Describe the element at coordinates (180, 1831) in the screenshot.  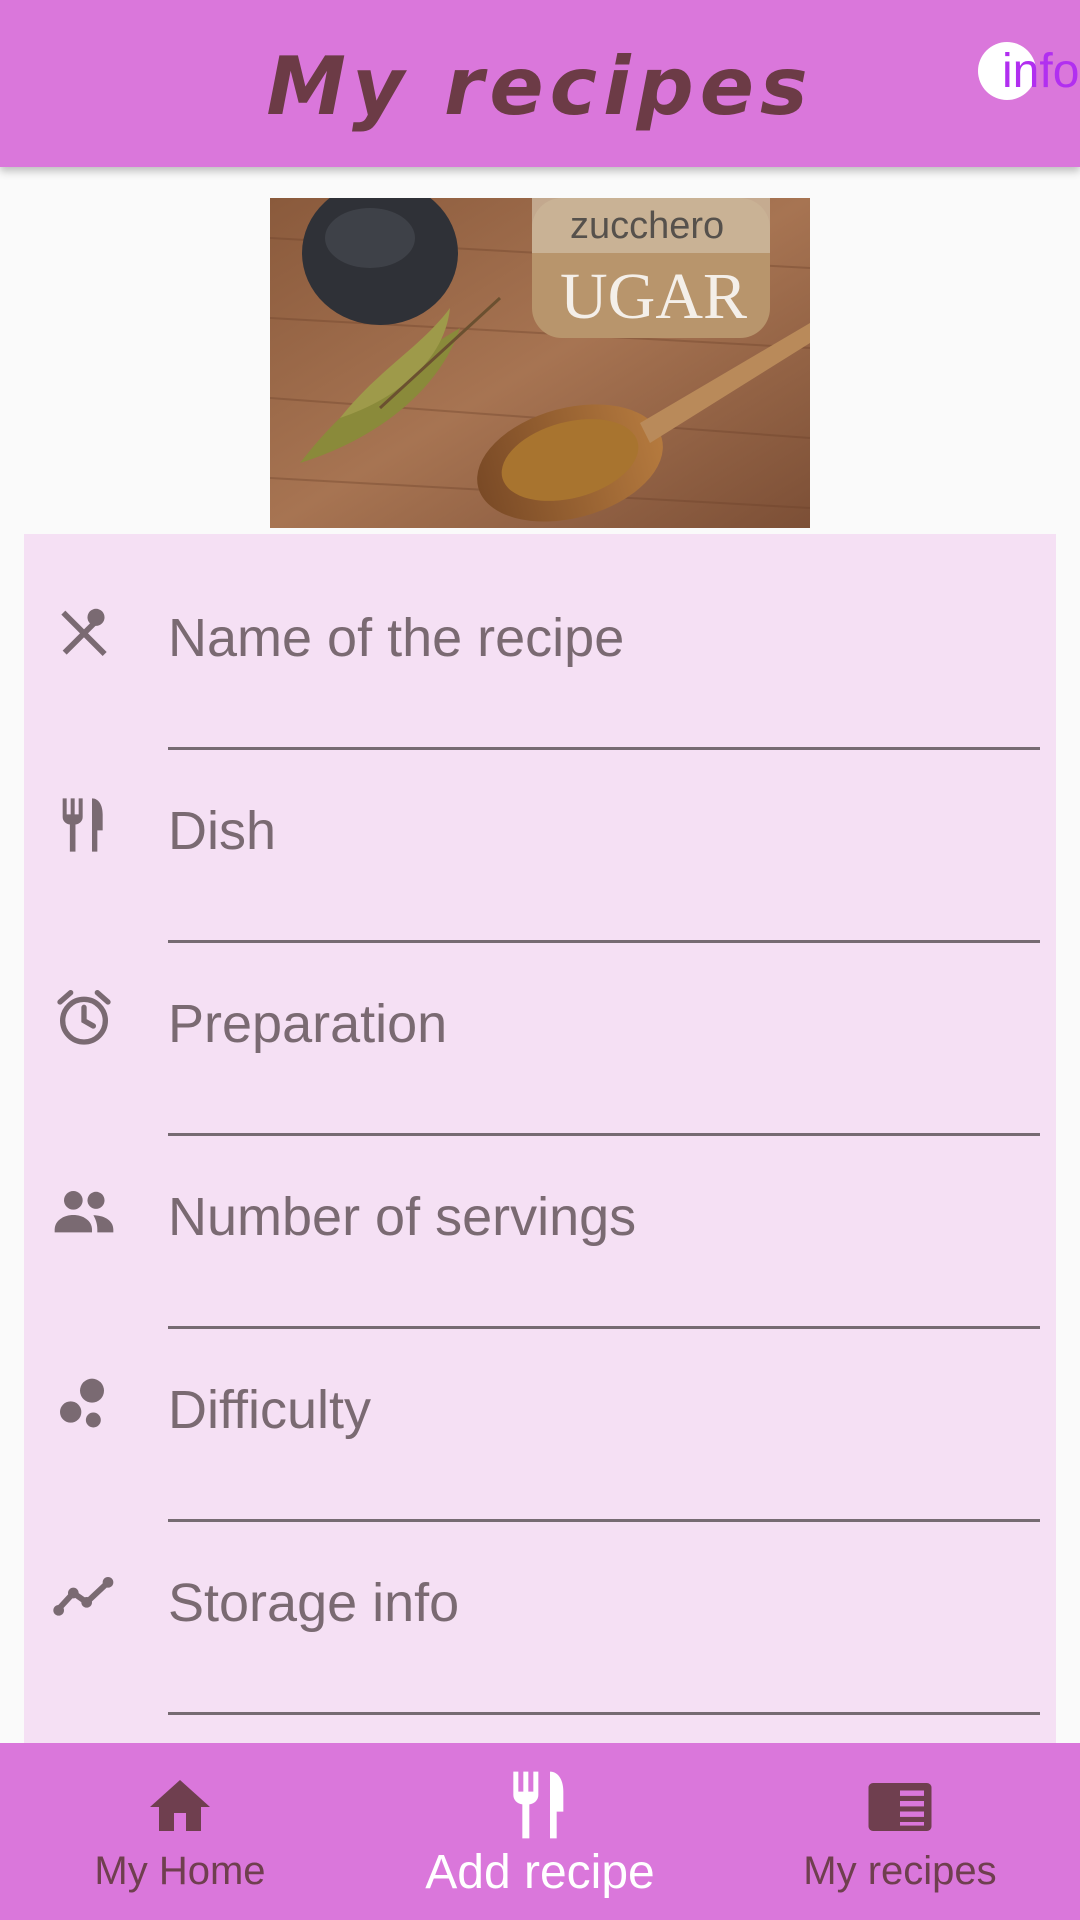
I see `nav-my-home: My Home` at that location.